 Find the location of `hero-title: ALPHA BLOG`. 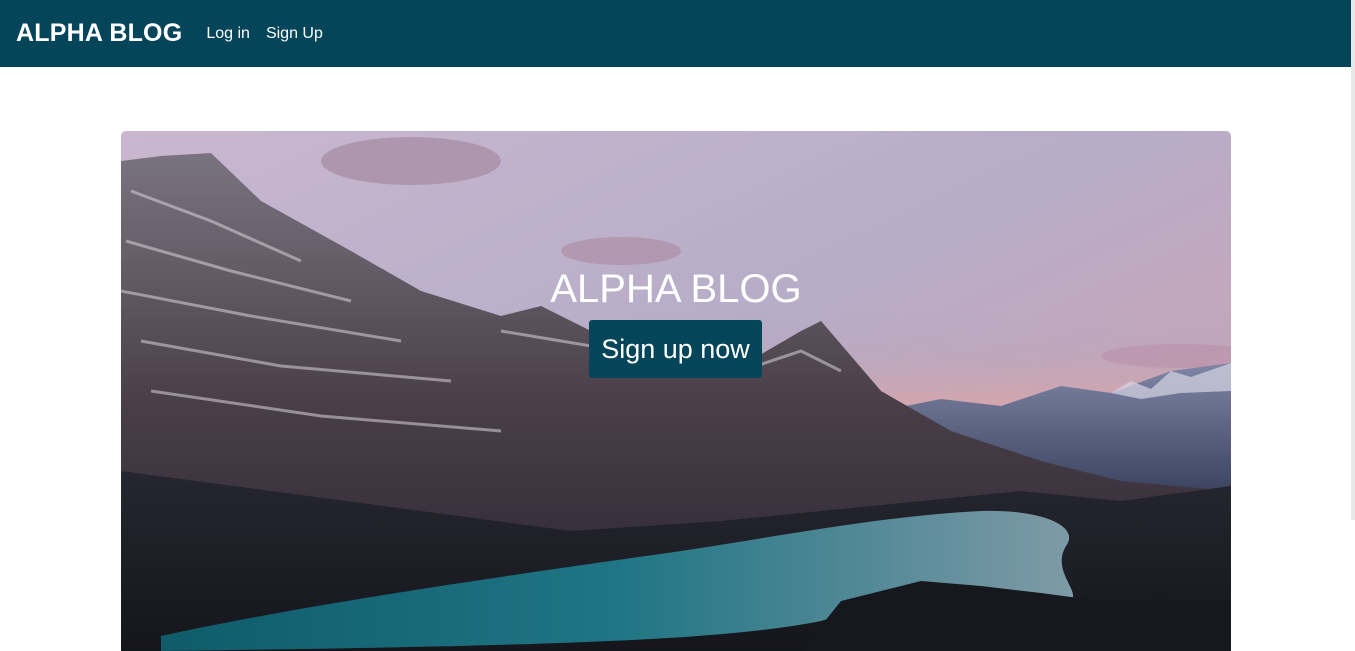

hero-title: ALPHA BLOG is located at coordinates (676, 289).